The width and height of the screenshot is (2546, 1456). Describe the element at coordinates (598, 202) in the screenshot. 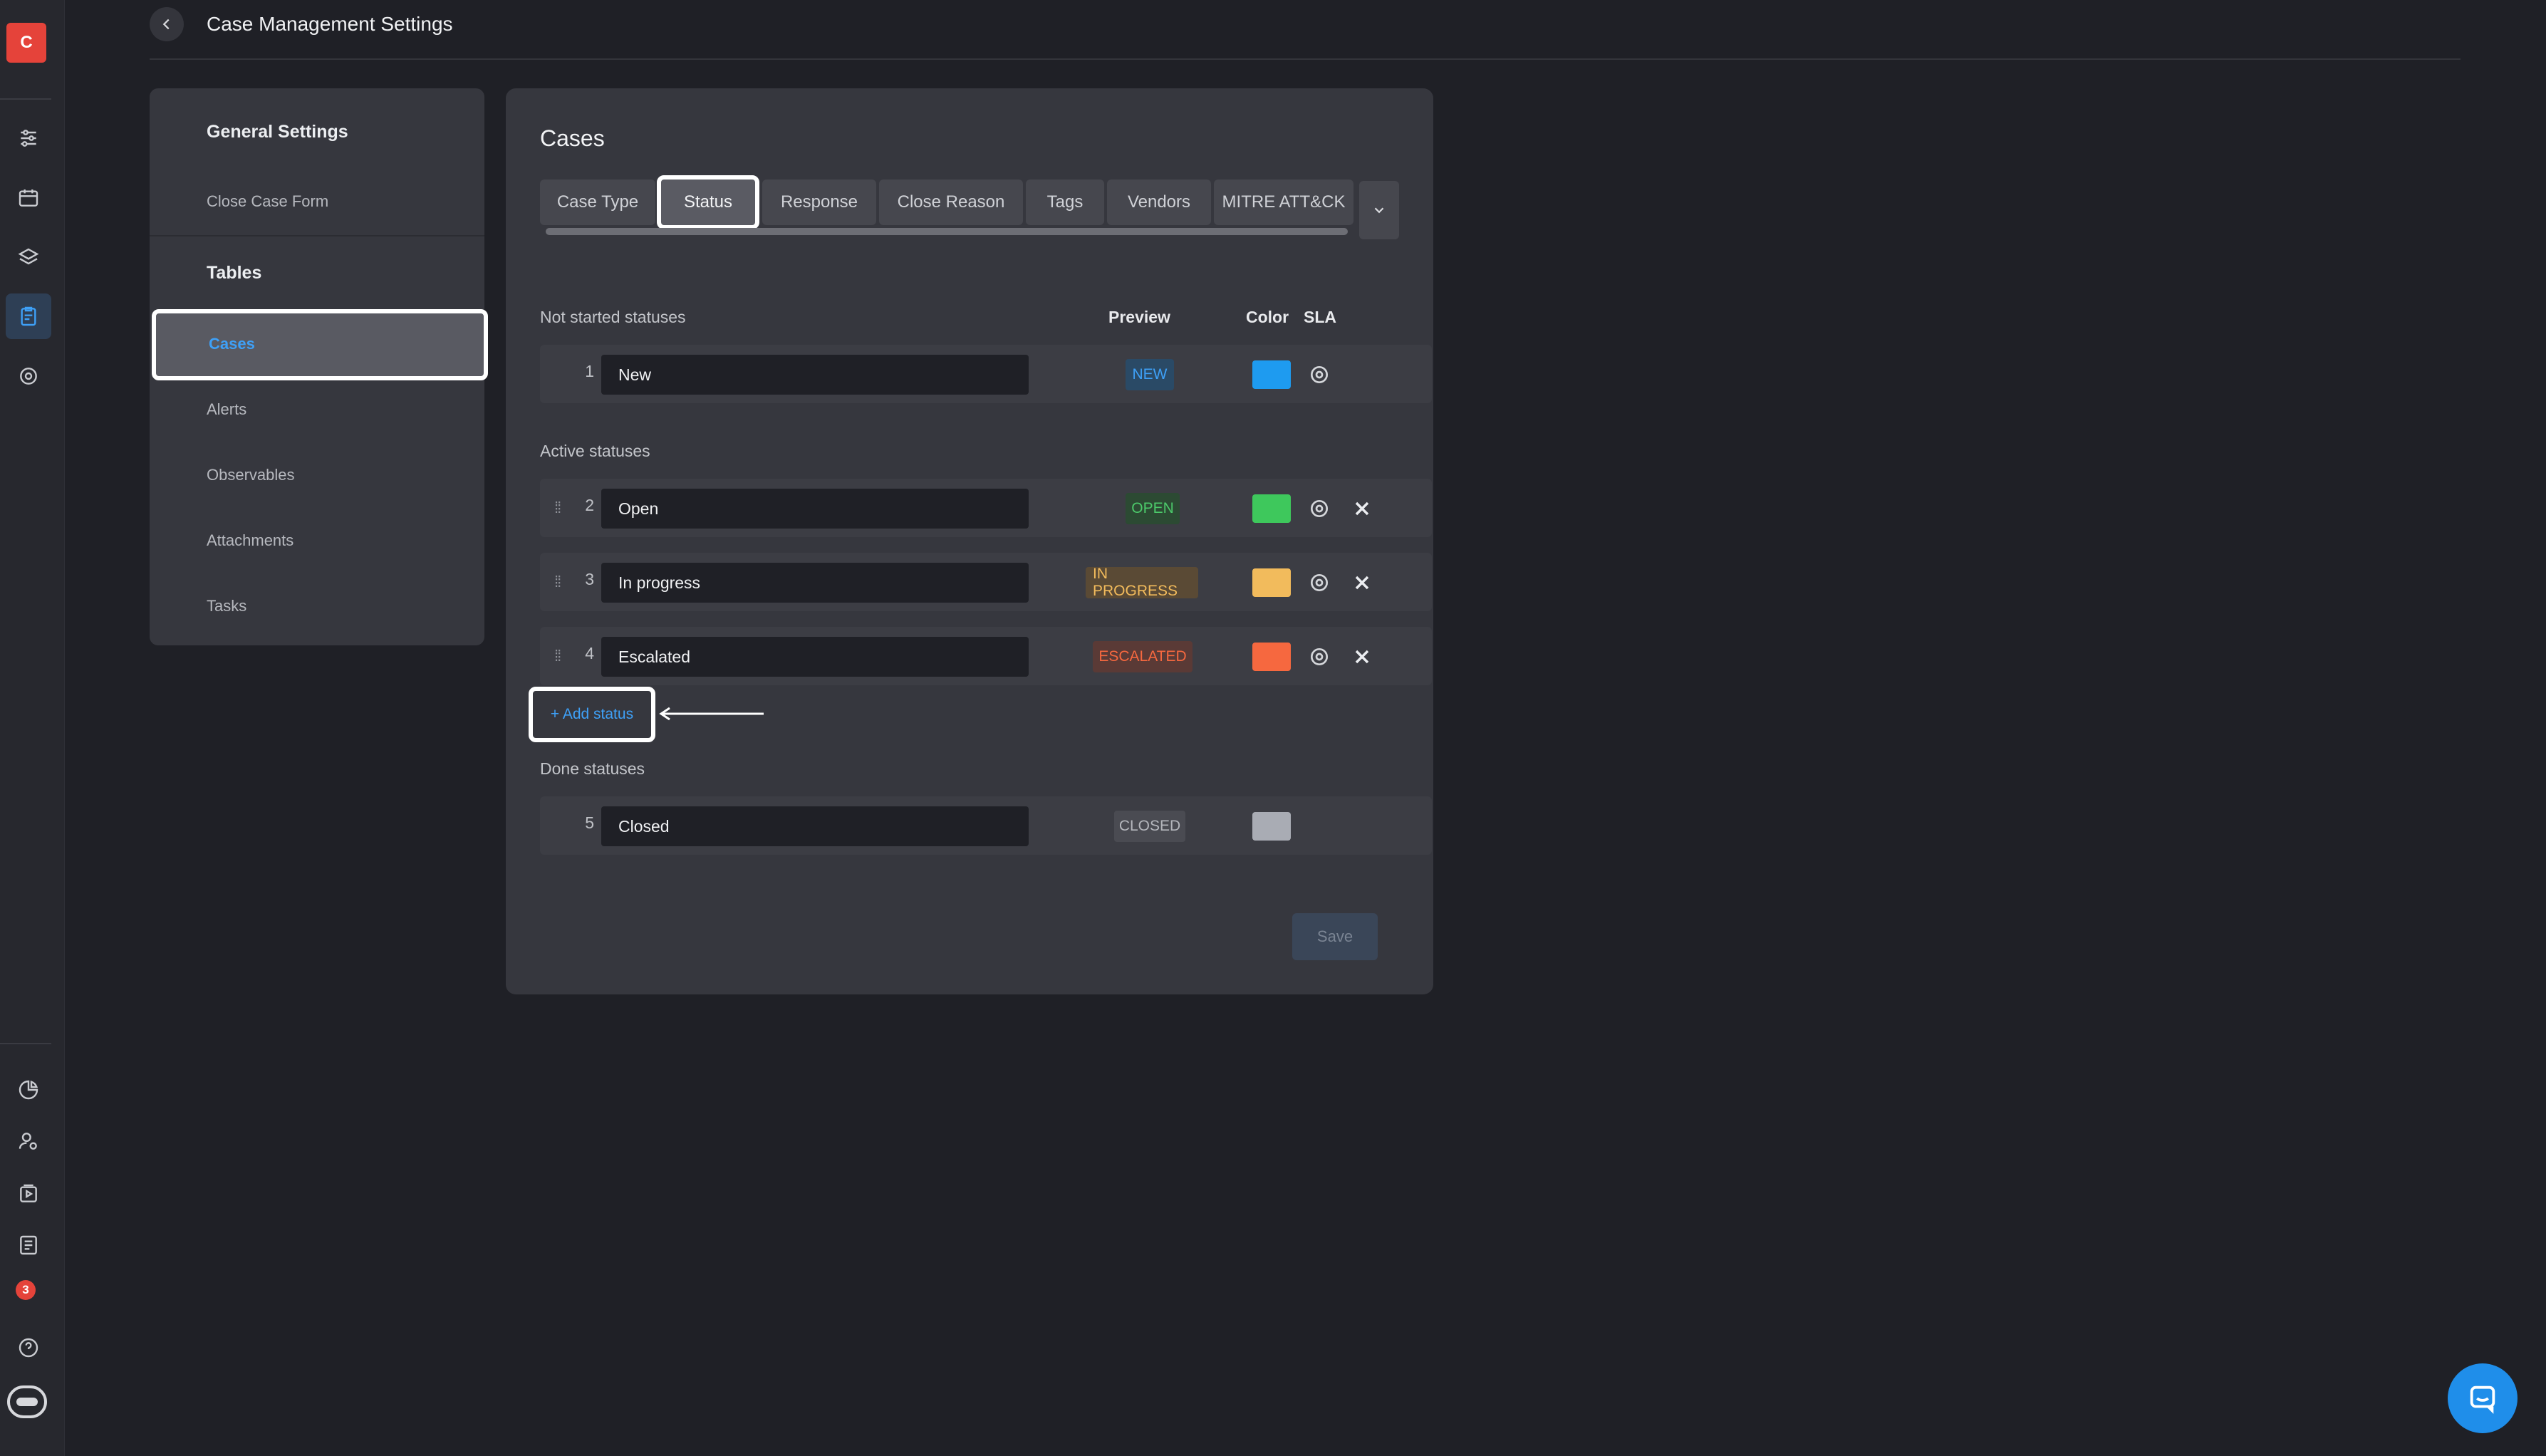

I see `tab-case-type: Case Type` at that location.